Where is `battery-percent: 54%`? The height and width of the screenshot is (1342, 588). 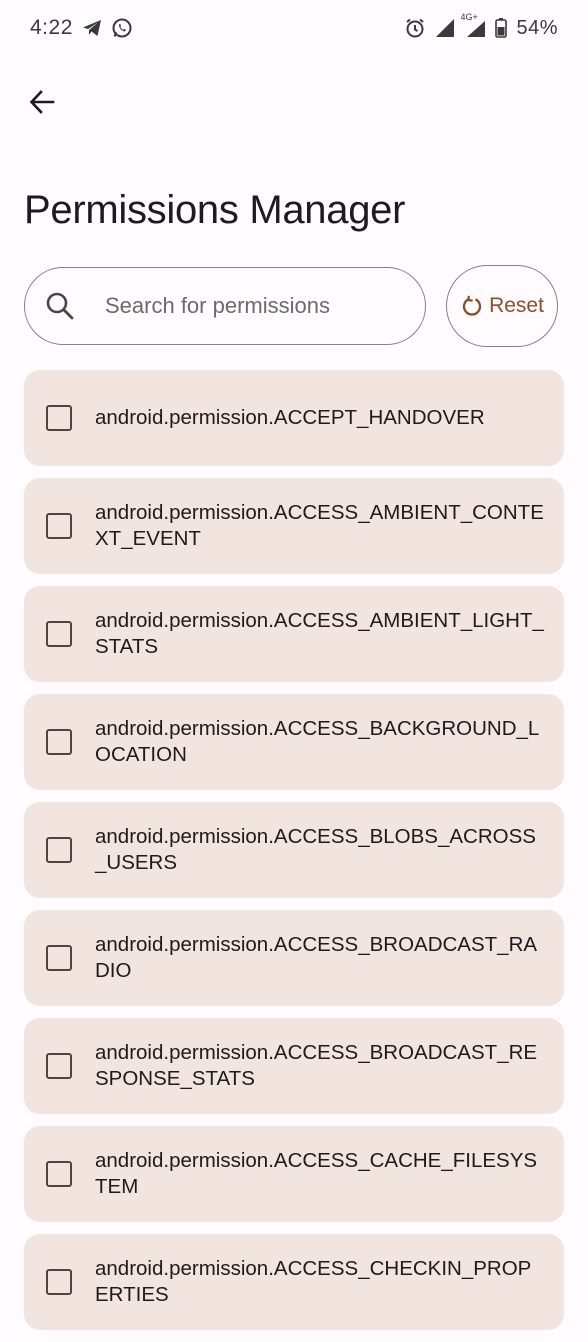
battery-percent: 54% is located at coordinates (537, 27).